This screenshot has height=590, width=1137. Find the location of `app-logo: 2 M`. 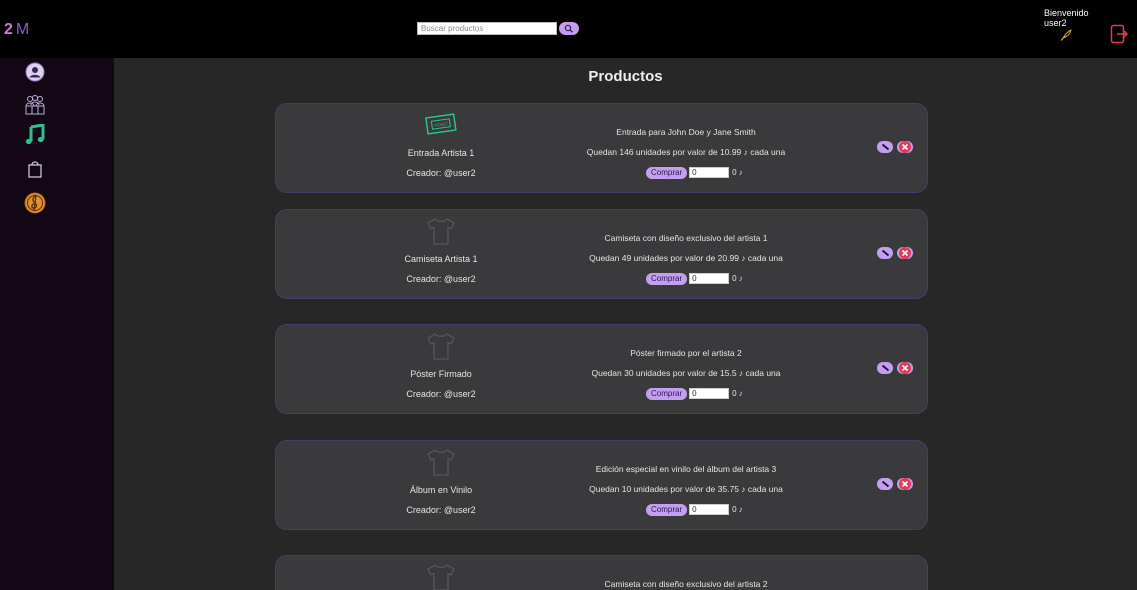

app-logo: 2 M is located at coordinates (17, 30).